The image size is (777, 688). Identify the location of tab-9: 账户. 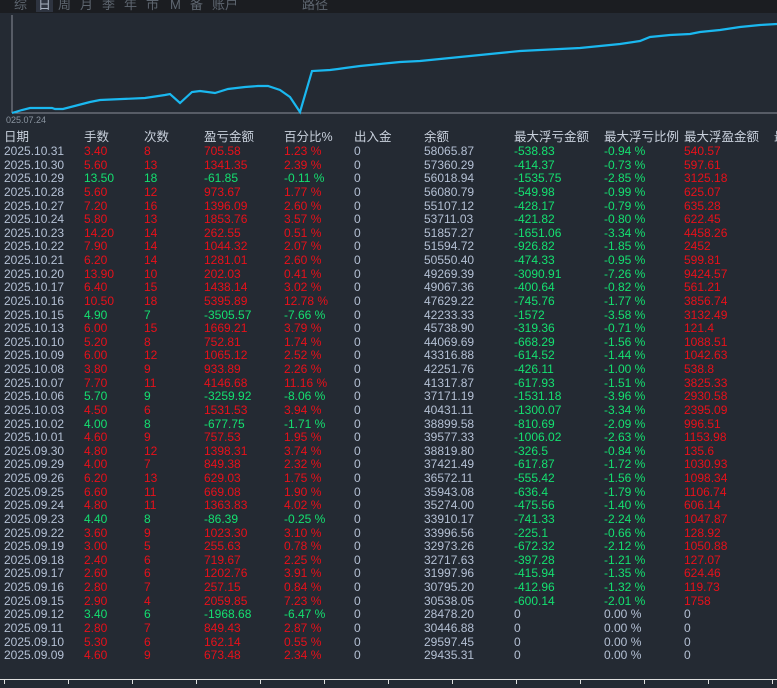
(225, 6).